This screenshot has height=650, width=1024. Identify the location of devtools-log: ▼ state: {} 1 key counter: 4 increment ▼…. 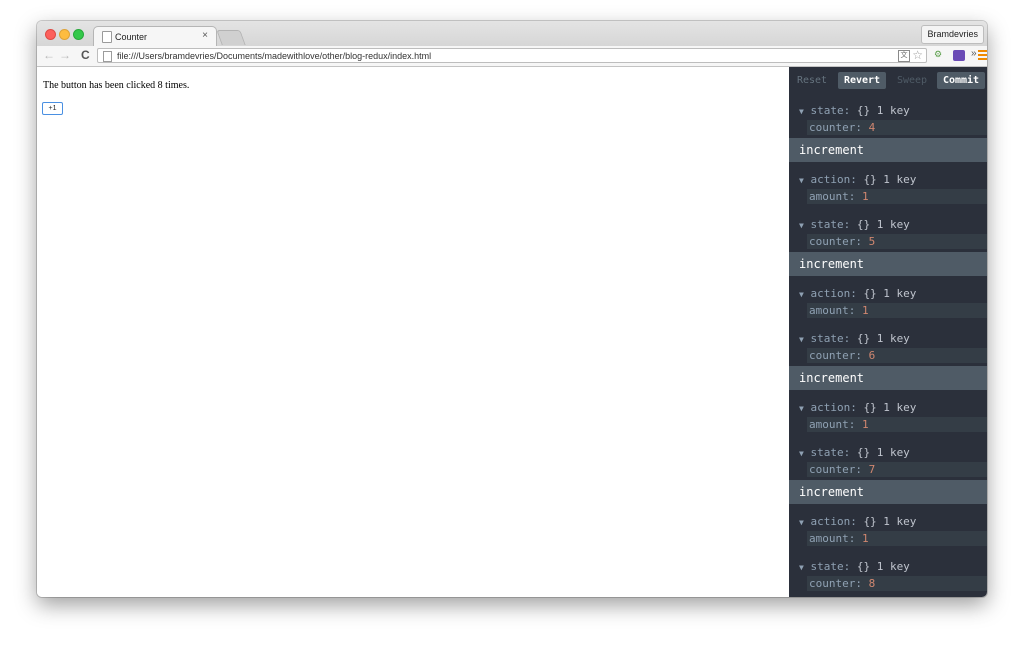
(888, 343).